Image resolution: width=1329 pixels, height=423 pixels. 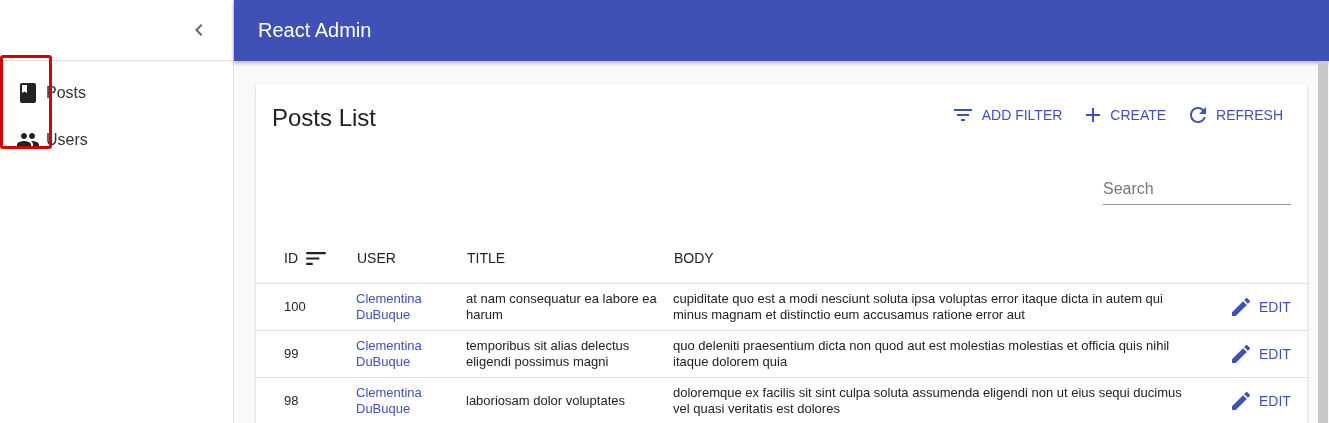 I want to click on title-cell: at nam consequatur ea labore ea harum, so click(x=569, y=307).